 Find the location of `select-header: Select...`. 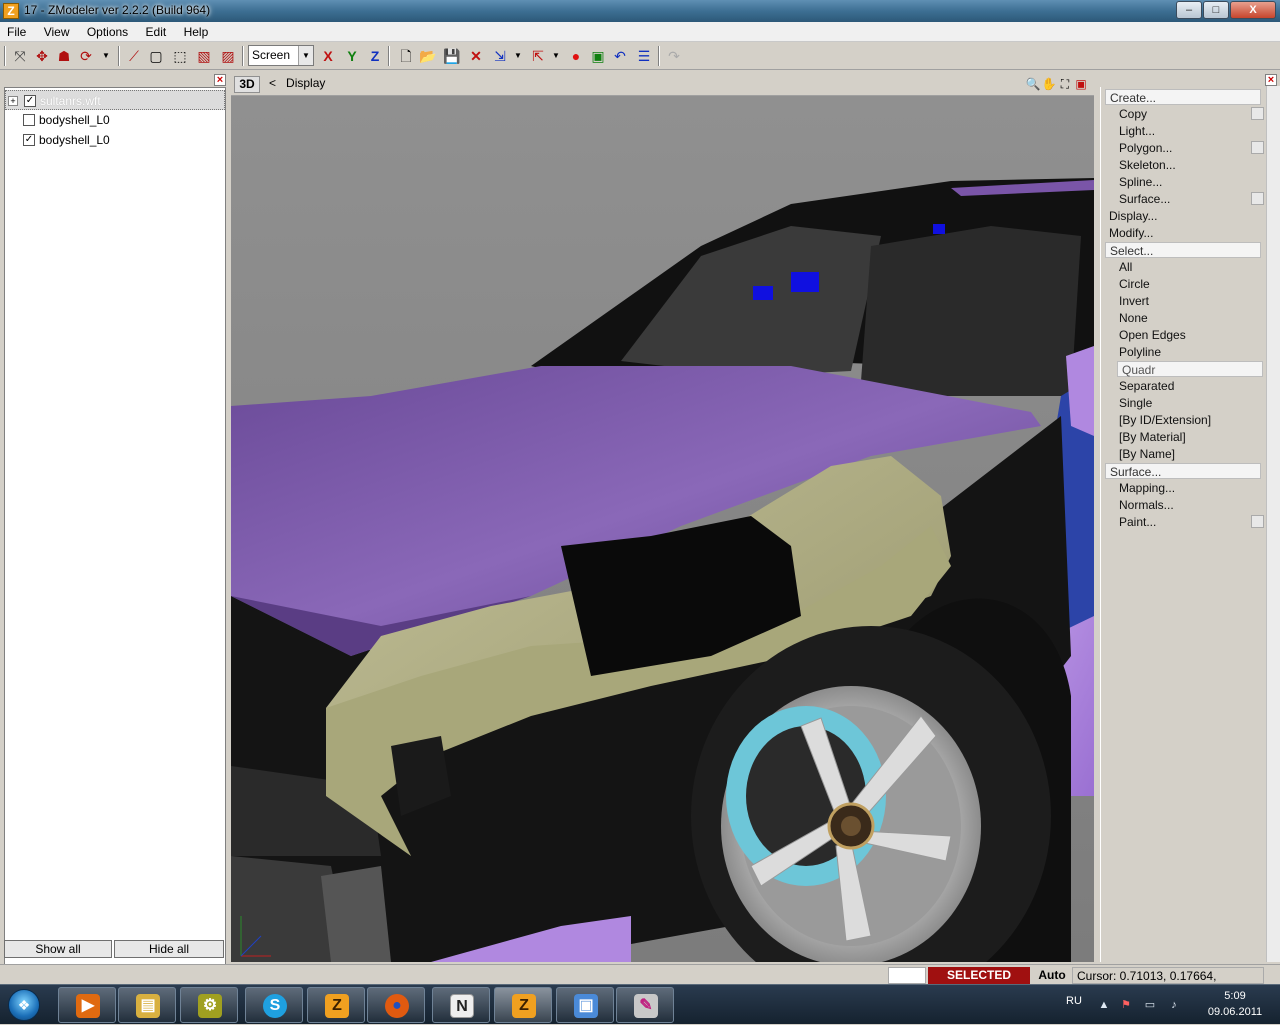

select-header: Select... is located at coordinates (1183, 250).